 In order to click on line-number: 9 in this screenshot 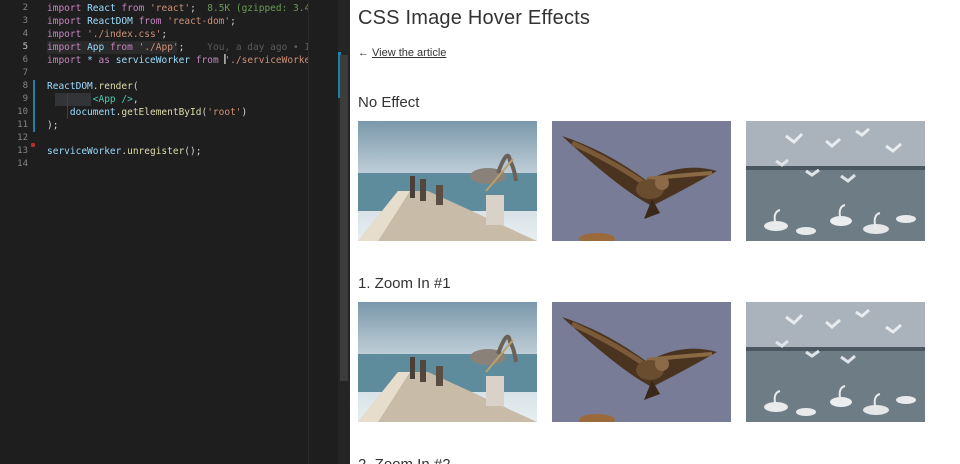, I will do `click(25, 99)`.